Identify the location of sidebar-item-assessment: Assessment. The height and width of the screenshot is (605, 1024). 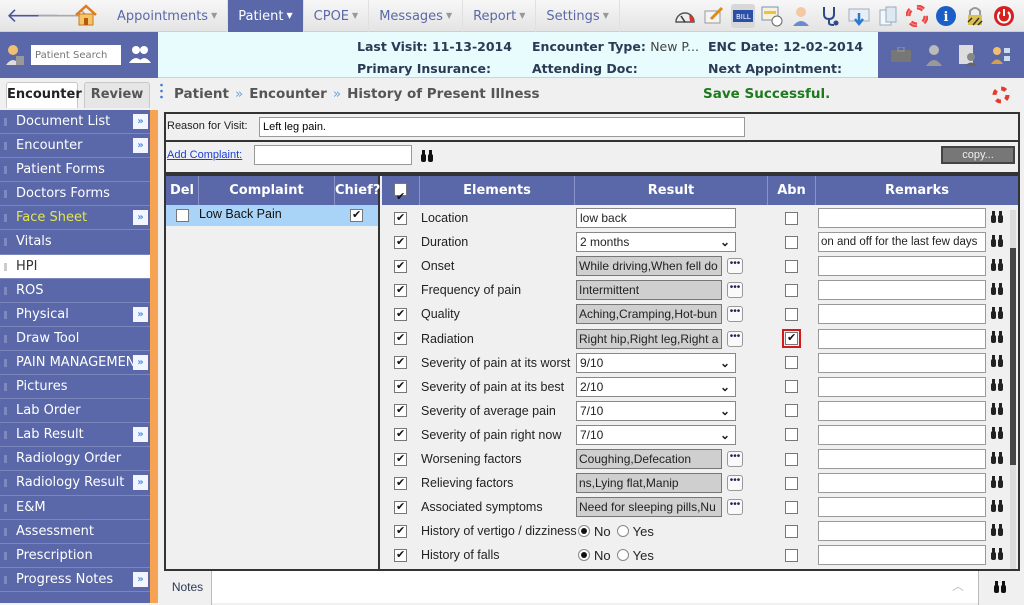
(75, 532).